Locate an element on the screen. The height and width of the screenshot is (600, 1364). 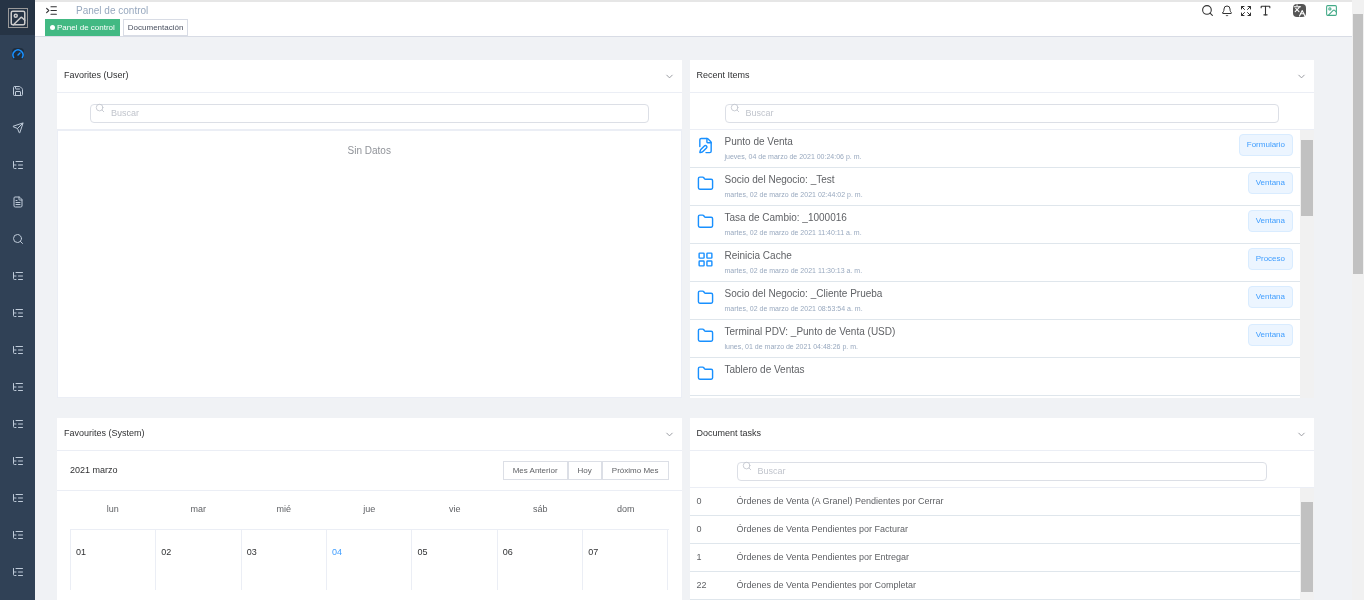
panel-title: Favorites (User) is located at coordinates (96, 76).